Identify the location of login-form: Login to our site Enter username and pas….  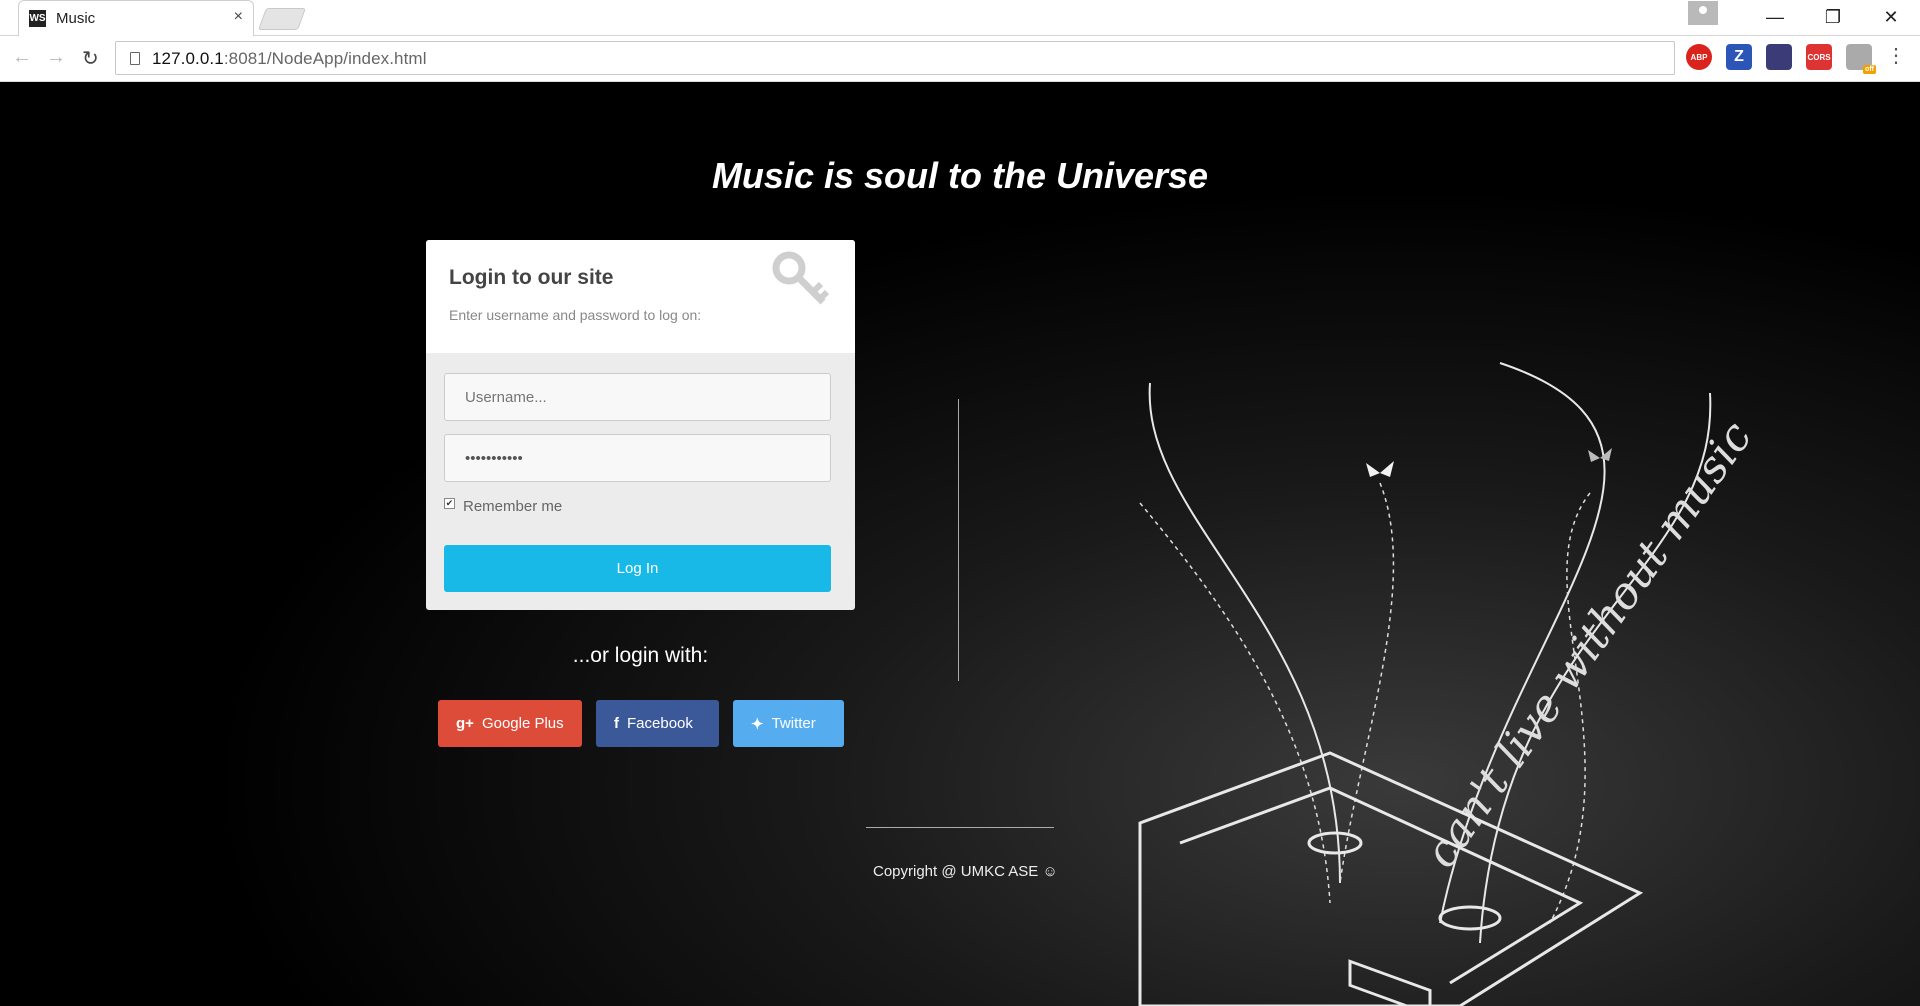
(640, 425).